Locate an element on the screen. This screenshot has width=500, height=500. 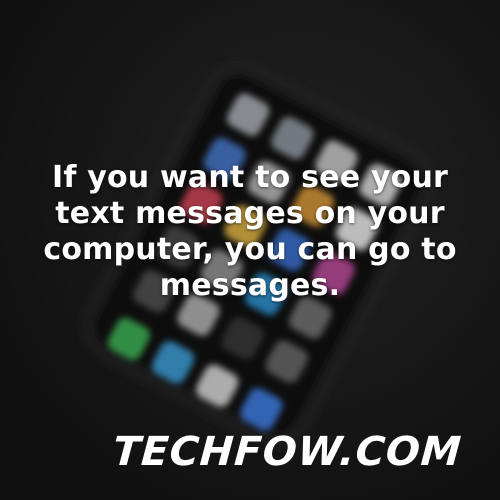
caption-line-4: messages. is located at coordinates (250, 285).